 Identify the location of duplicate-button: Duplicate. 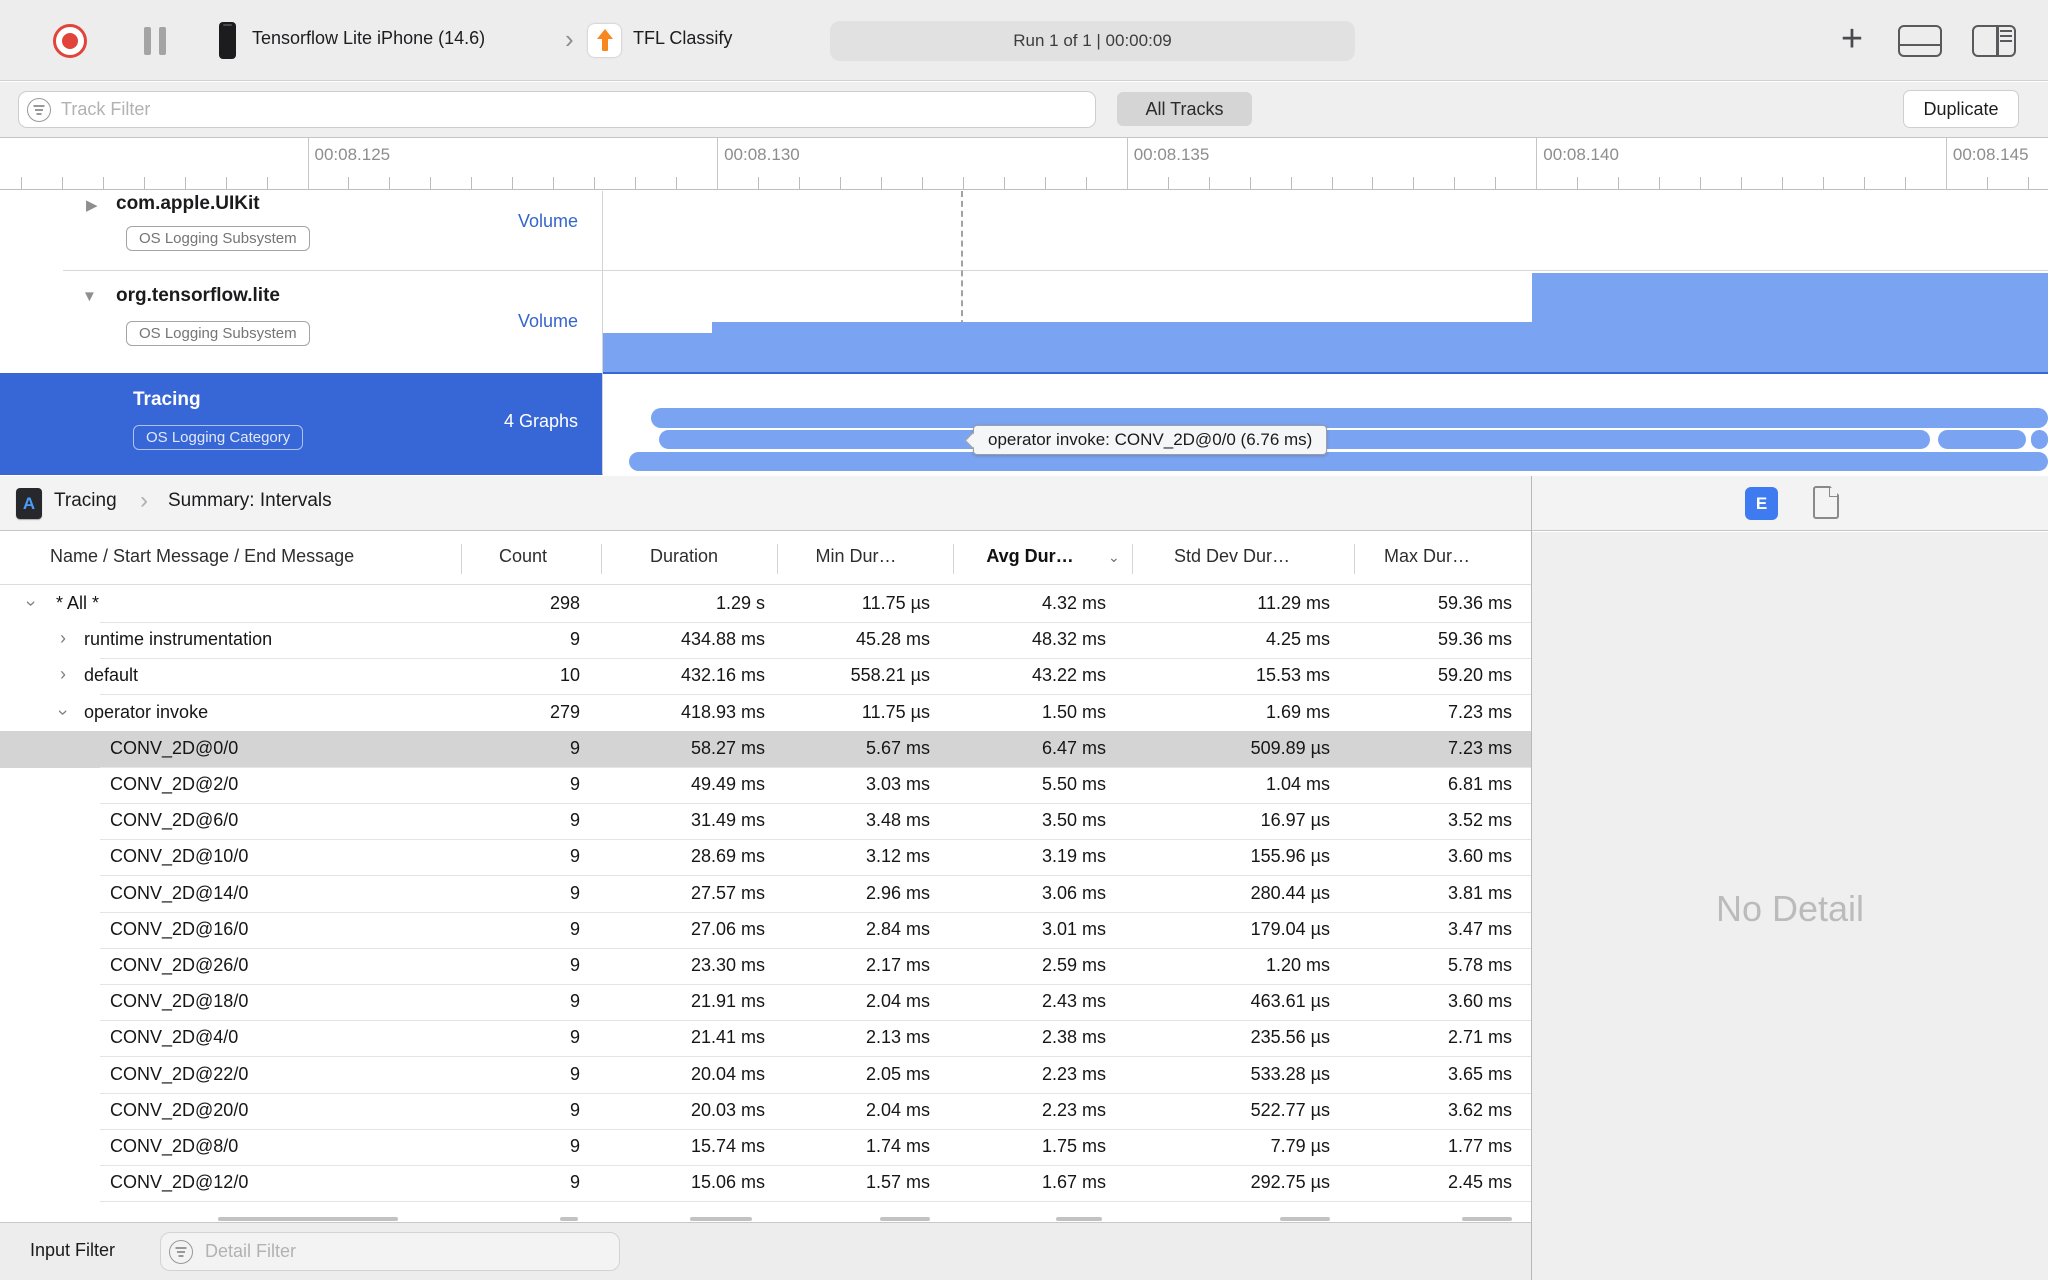
(1961, 109).